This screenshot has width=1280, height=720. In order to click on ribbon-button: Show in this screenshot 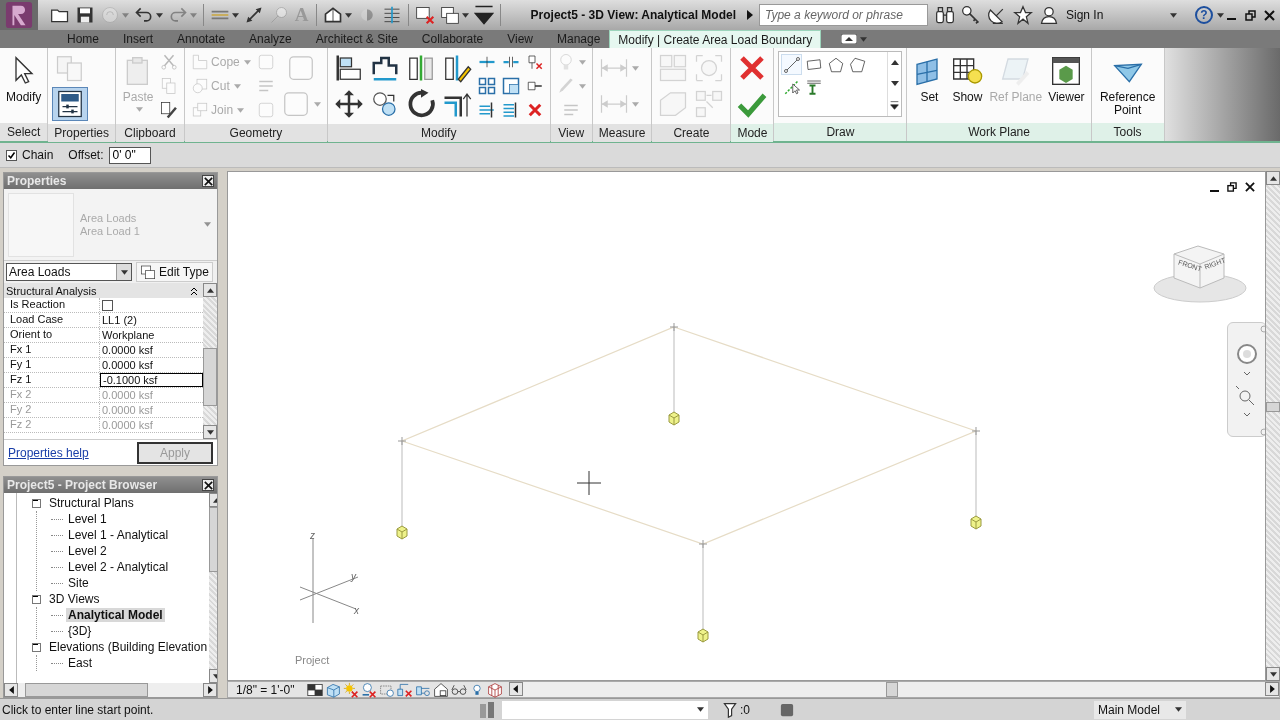, I will do `click(967, 78)`.